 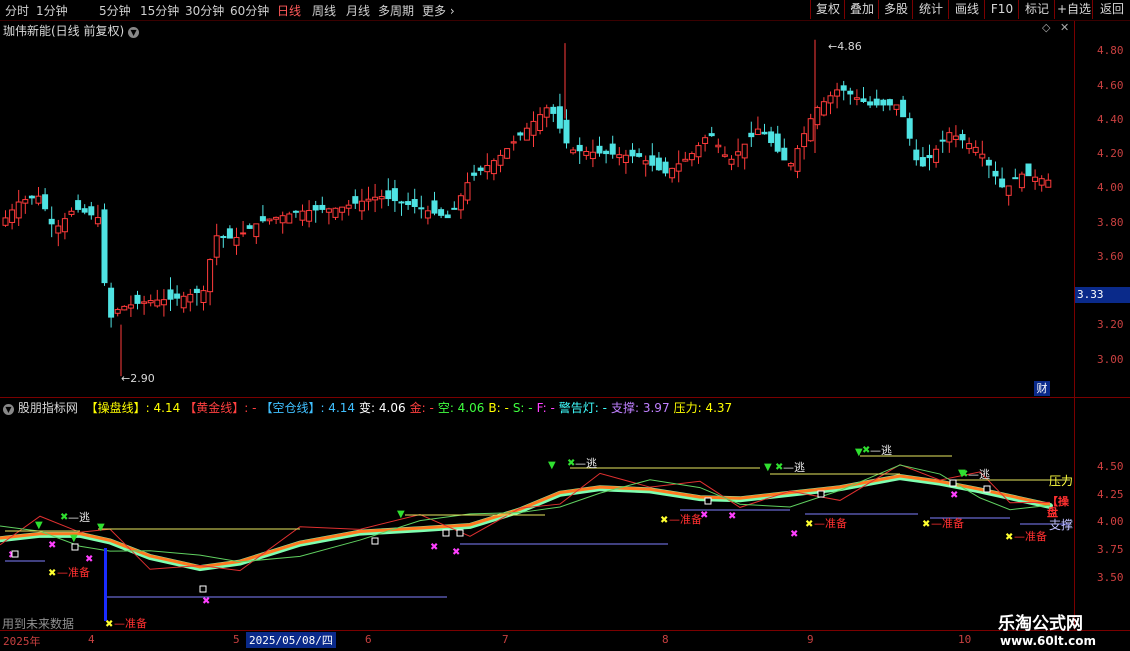 What do you see at coordinates (966, 9) in the screenshot?
I see `drawing-button: 画线` at bounding box center [966, 9].